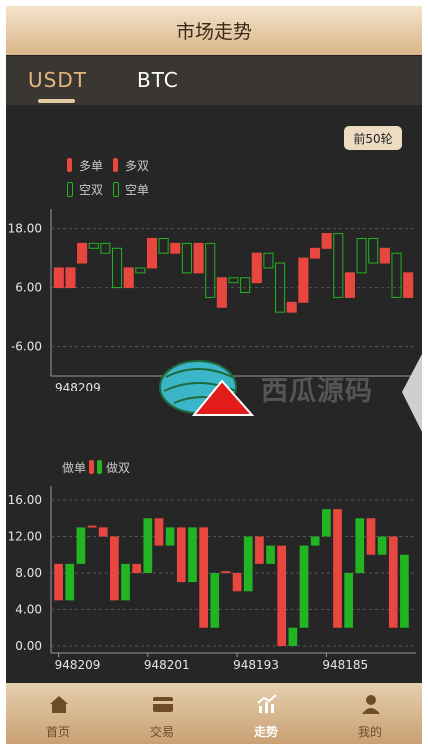 The width and height of the screenshot is (428, 750). What do you see at coordinates (28, 610) in the screenshot?
I see `y-tick-label: 4.00` at bounding box center [28, 610].